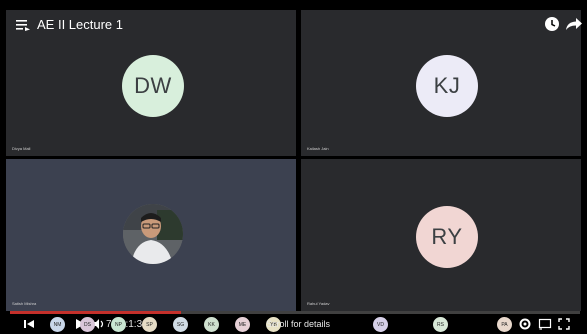 This screenshot has height=334, width=587. Describe the element at coordinates (298, 324) in the screenshot. I see `scroll-for-details-label: Scroll for details` at that location.